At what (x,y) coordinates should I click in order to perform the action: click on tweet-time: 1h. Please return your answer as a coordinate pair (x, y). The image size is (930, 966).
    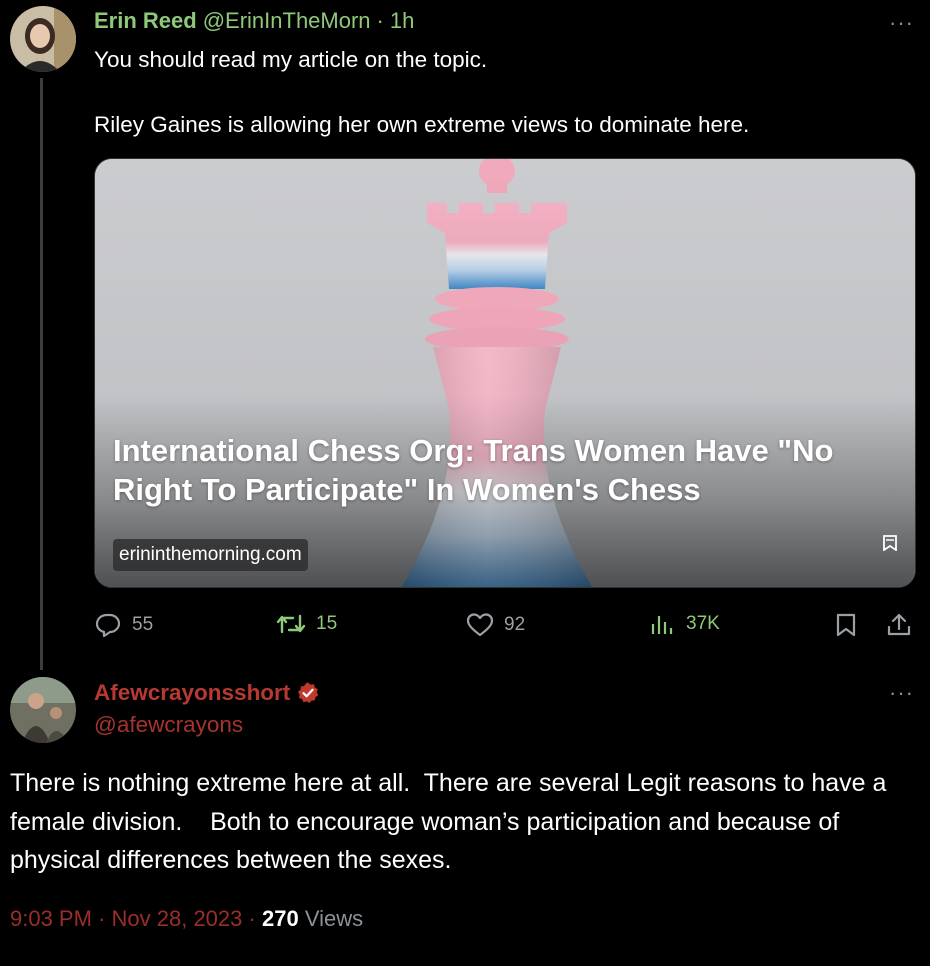
    Looking at the image, I should click on (402, 21).